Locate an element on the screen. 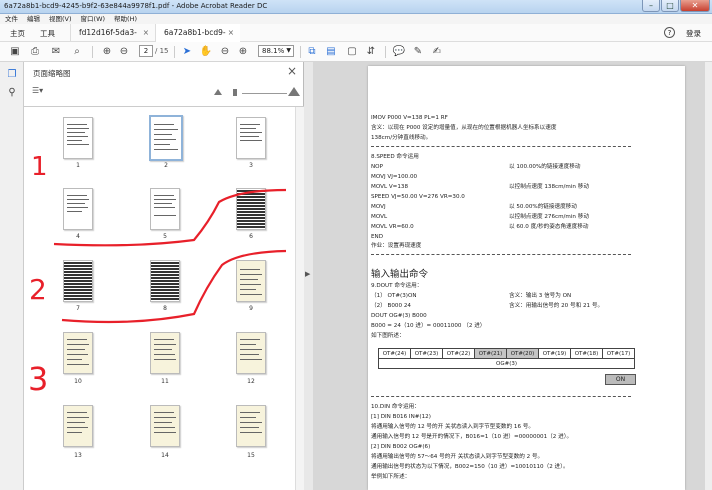  thumbnail-scrollbar is located at coordinates (299, 298).